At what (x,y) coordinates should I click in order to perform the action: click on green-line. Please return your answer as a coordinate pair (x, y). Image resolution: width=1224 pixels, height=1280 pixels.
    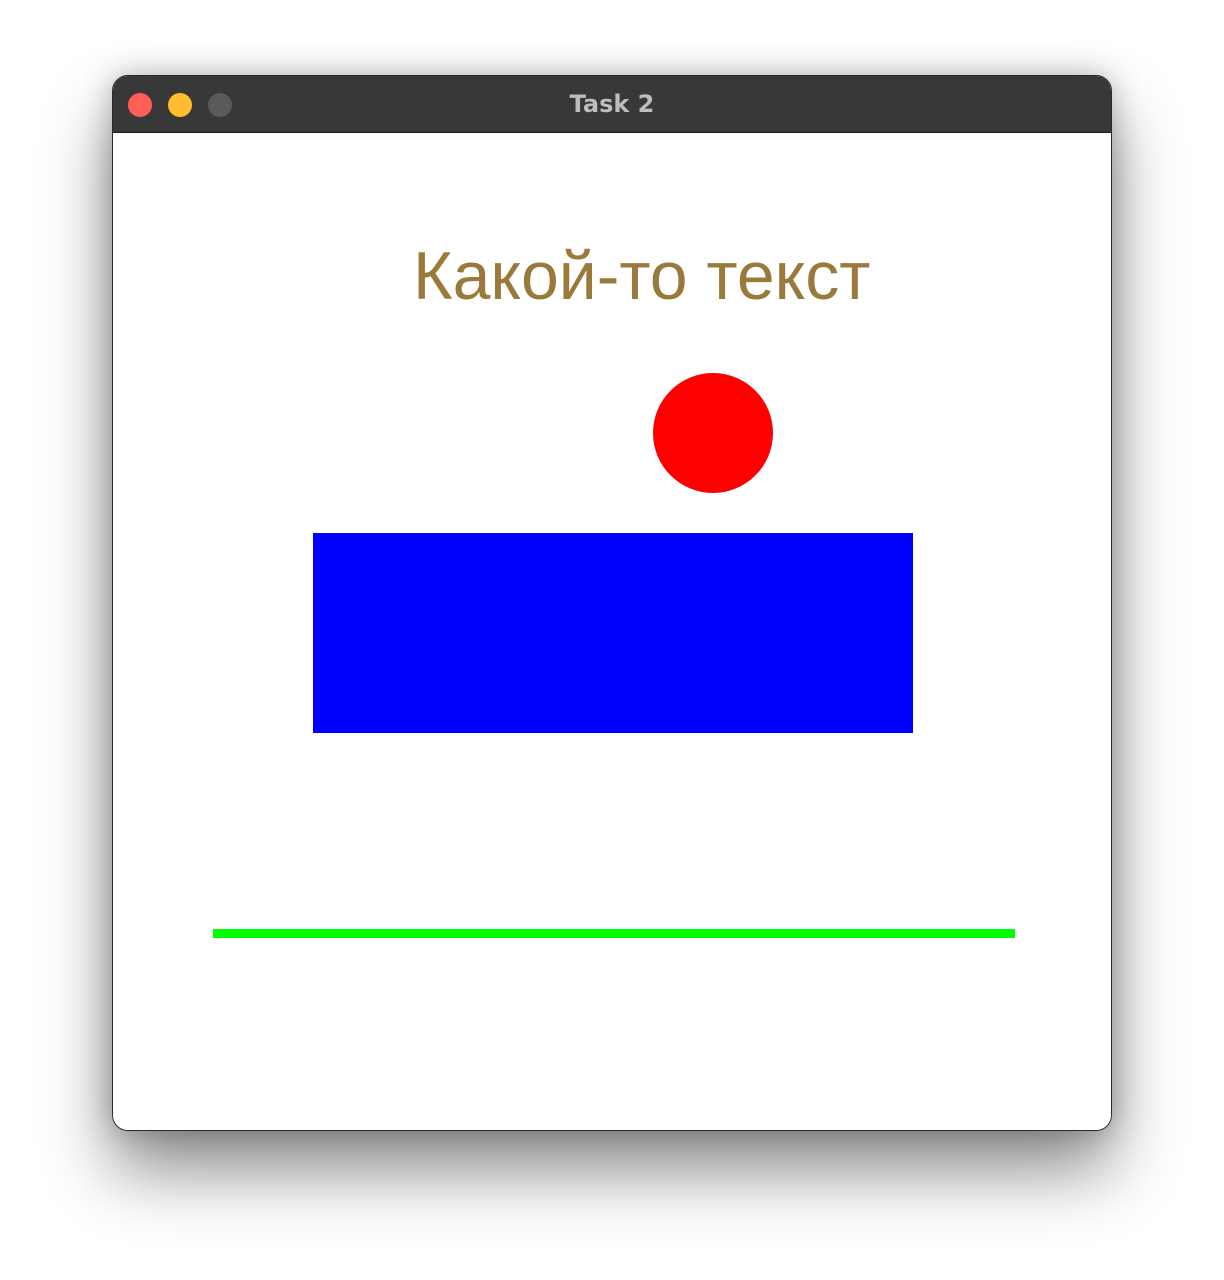
    Looking at the image, I should click on (614, 933).